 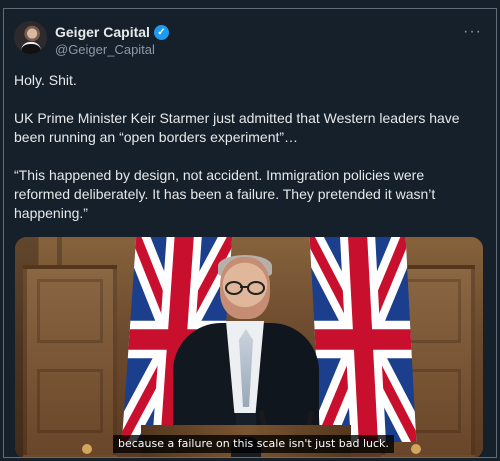 What do you see at coordinates (245, 288) in the screenshot?
I see `glasses-icon` at bounding box center [245, 288].